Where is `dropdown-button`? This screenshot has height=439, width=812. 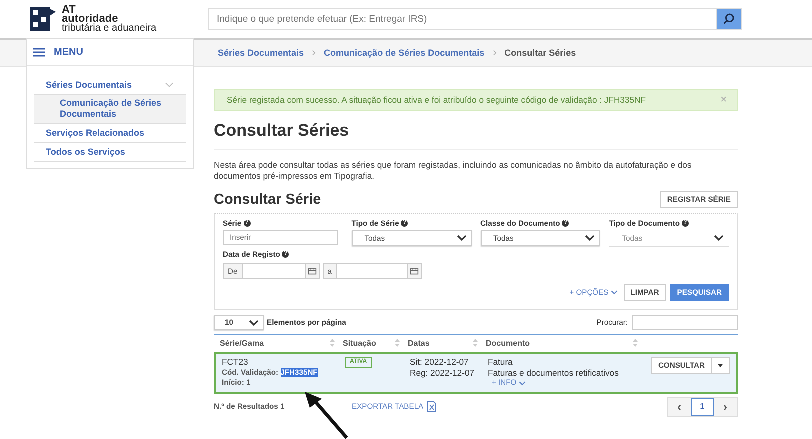 dropdown-button is located at coordinates (721, 365).